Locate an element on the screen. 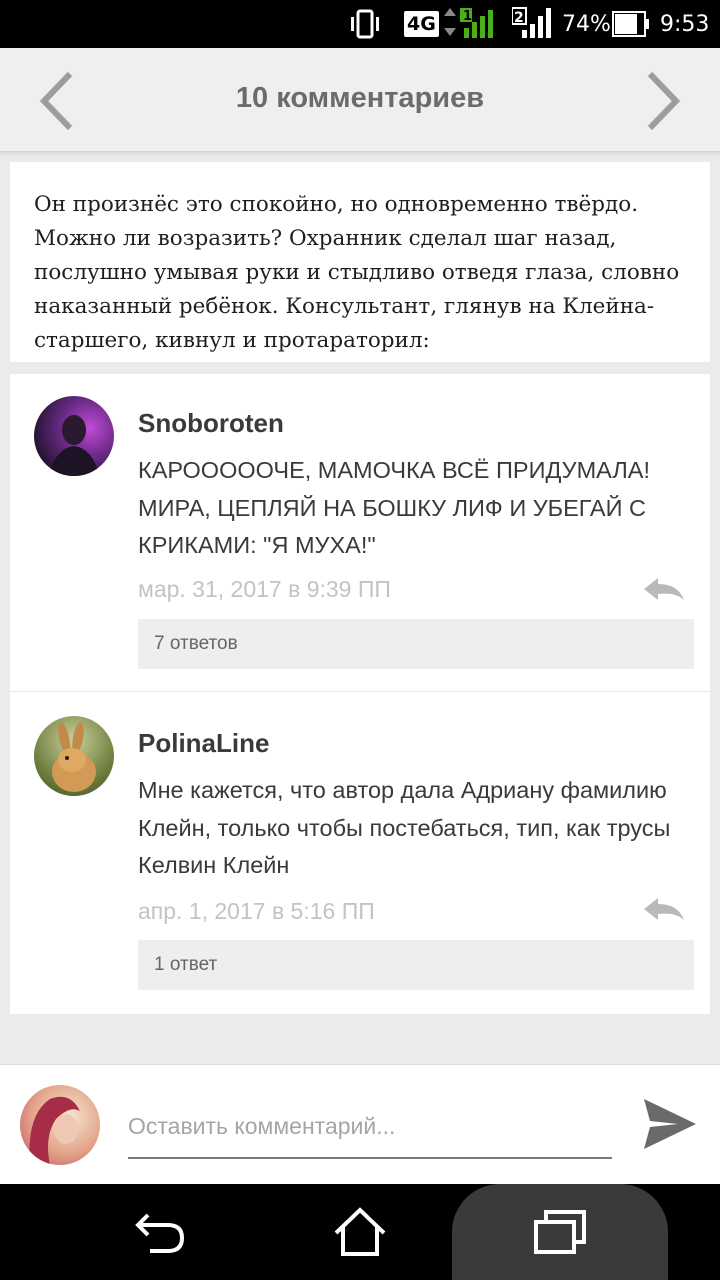  clock: 9:53 is located at coordinates (685, 24).